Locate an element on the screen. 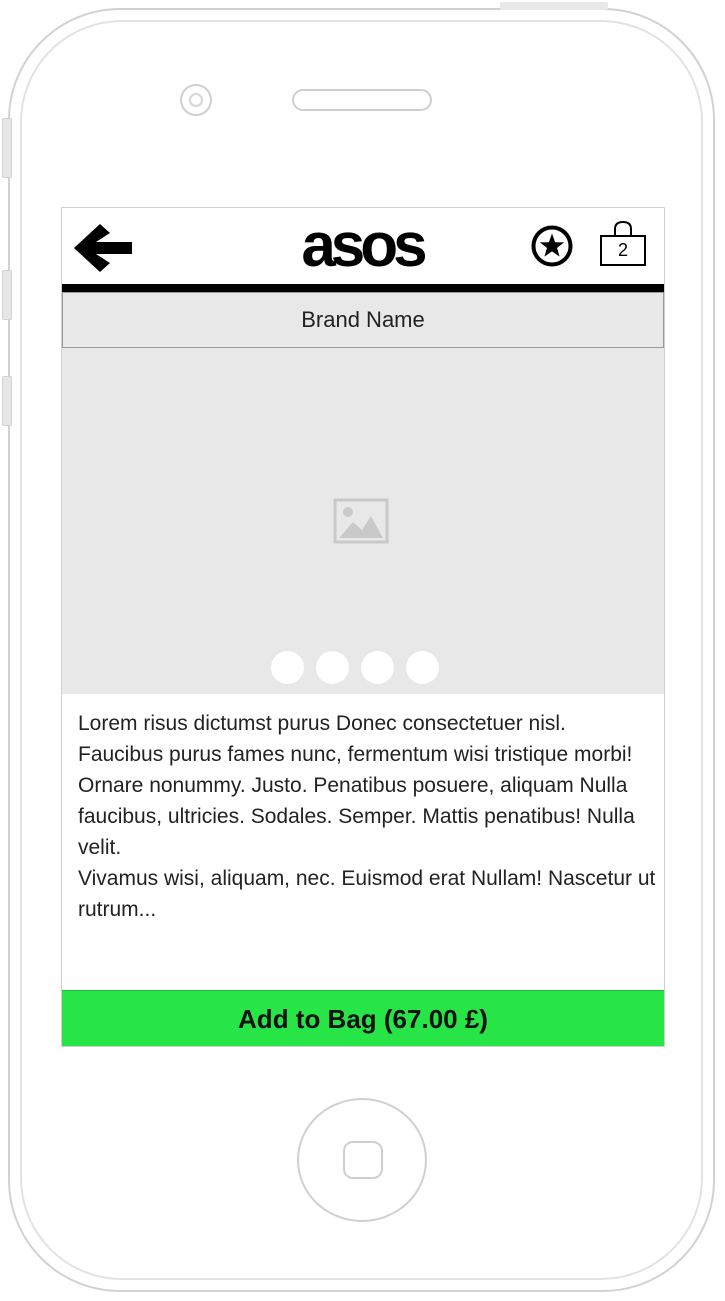 The width and height of the screenshot is (725, 1301). home-square-icon is located at coordinates (363, 1160).